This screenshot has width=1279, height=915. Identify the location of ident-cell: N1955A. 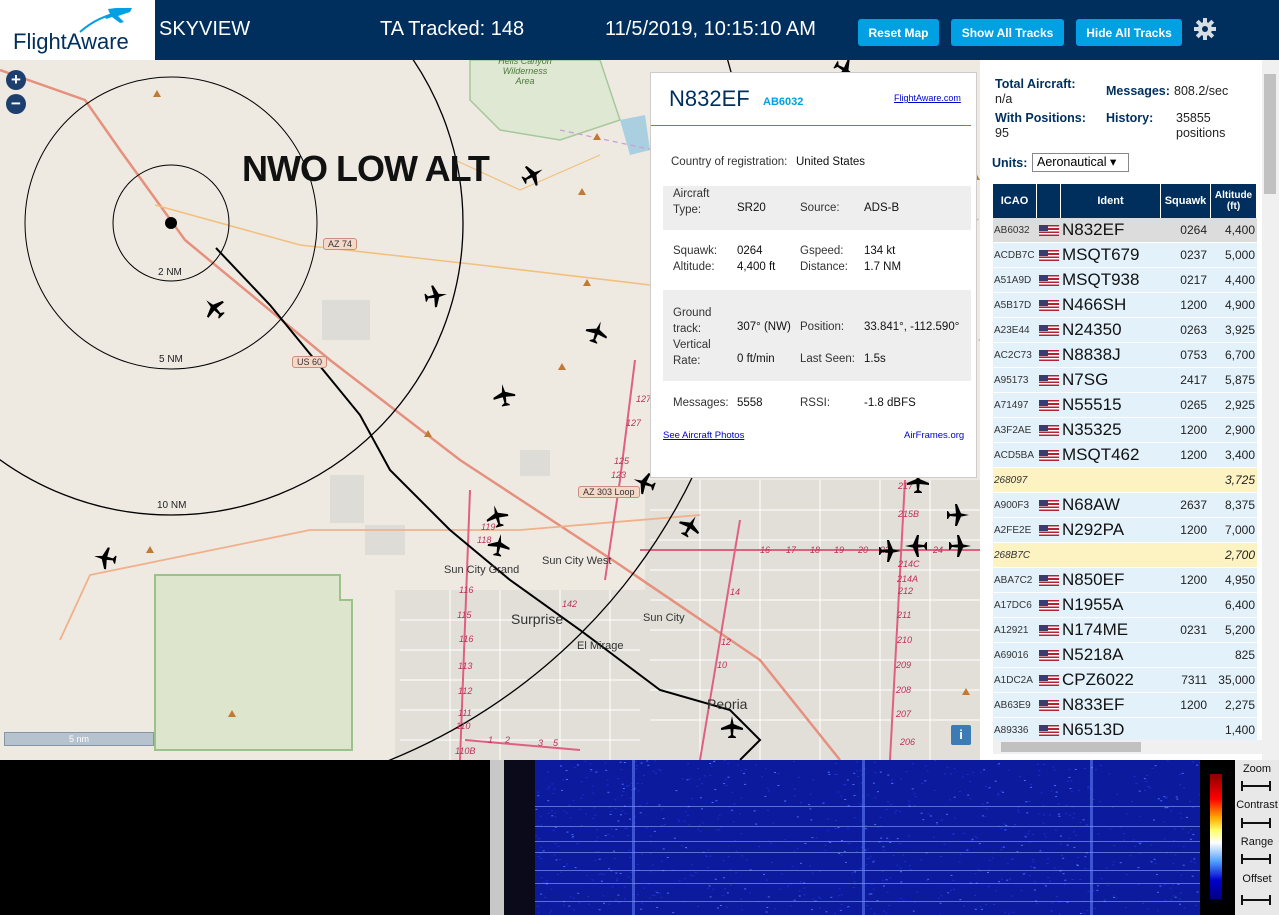
(1093, 604).